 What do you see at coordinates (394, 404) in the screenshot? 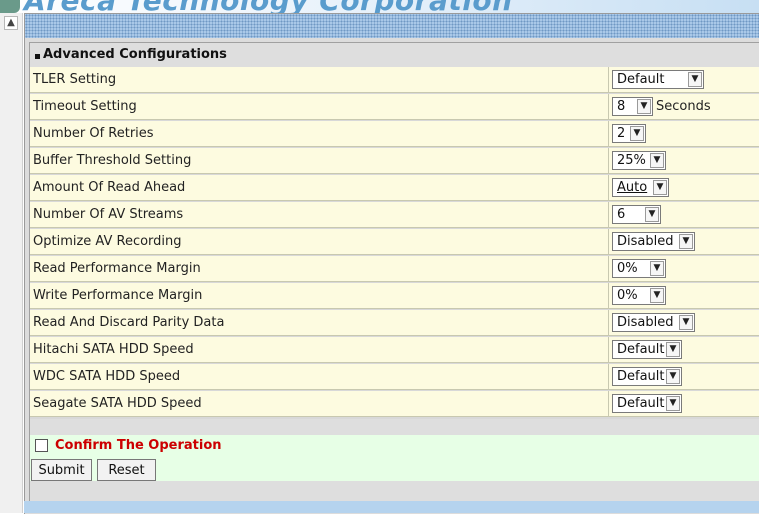
I see `setting-row-seagate-speed: Seagate SATA HDD Speed Default ▼` at bounding box center [394, 404].